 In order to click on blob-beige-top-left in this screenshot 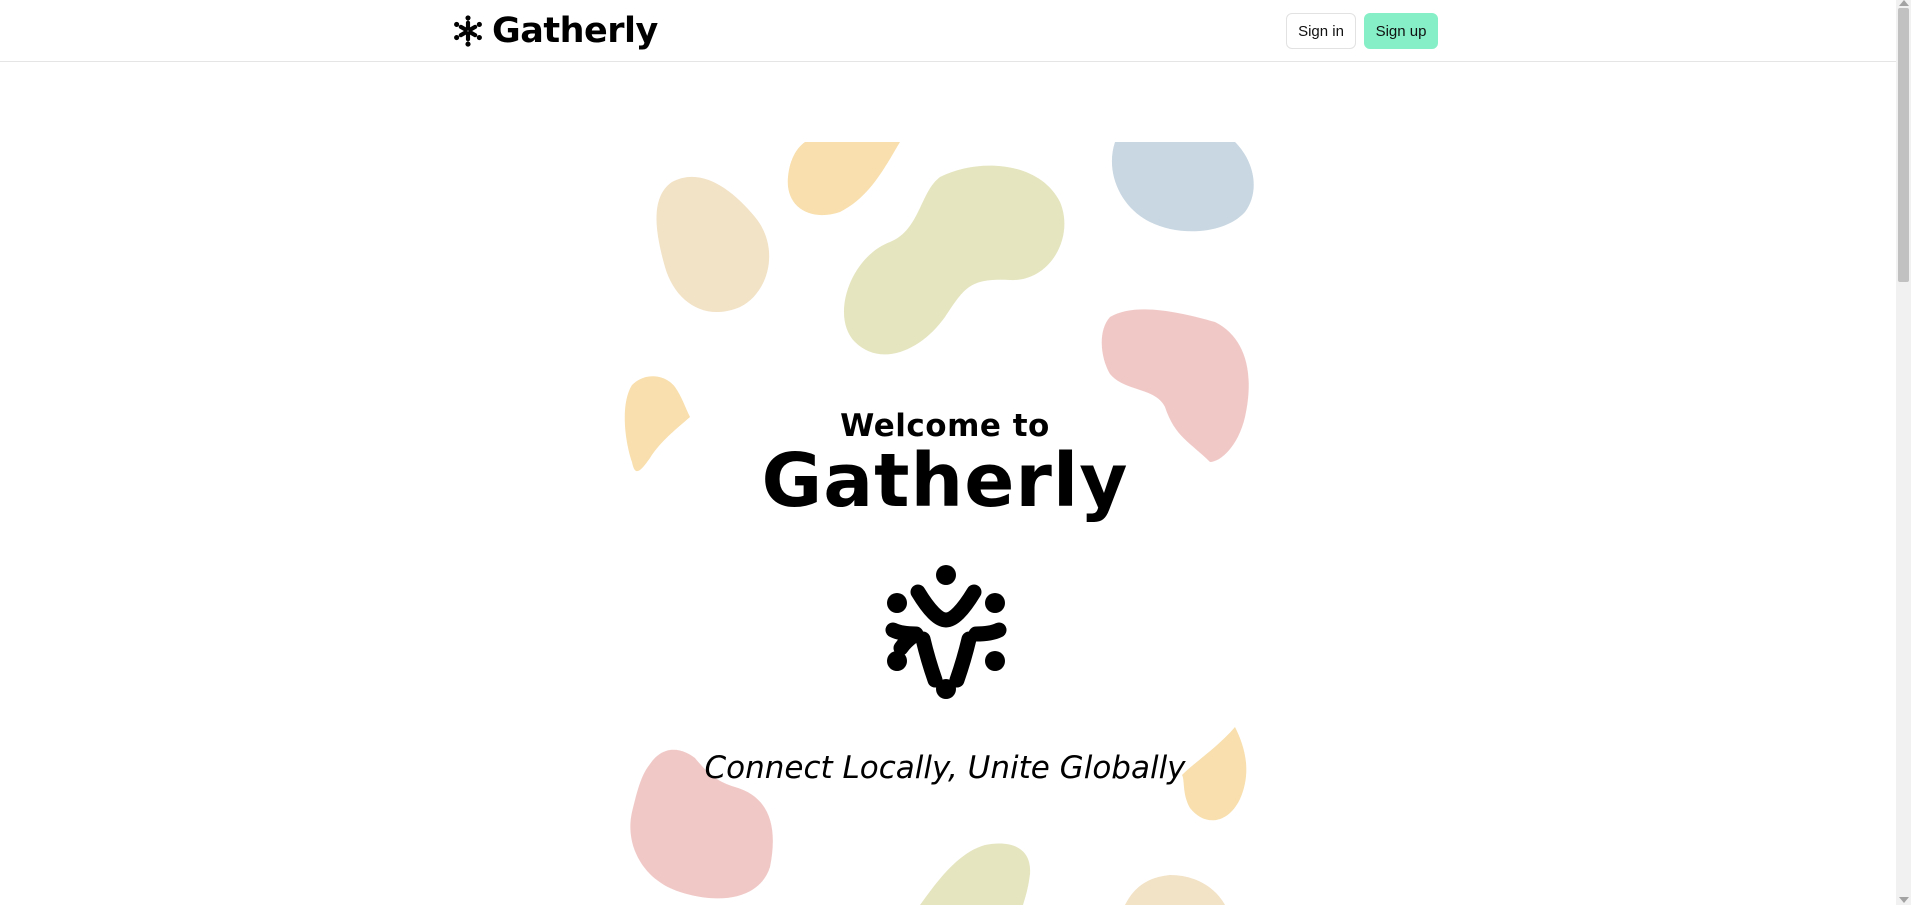, I will do `click(713, 244)`.